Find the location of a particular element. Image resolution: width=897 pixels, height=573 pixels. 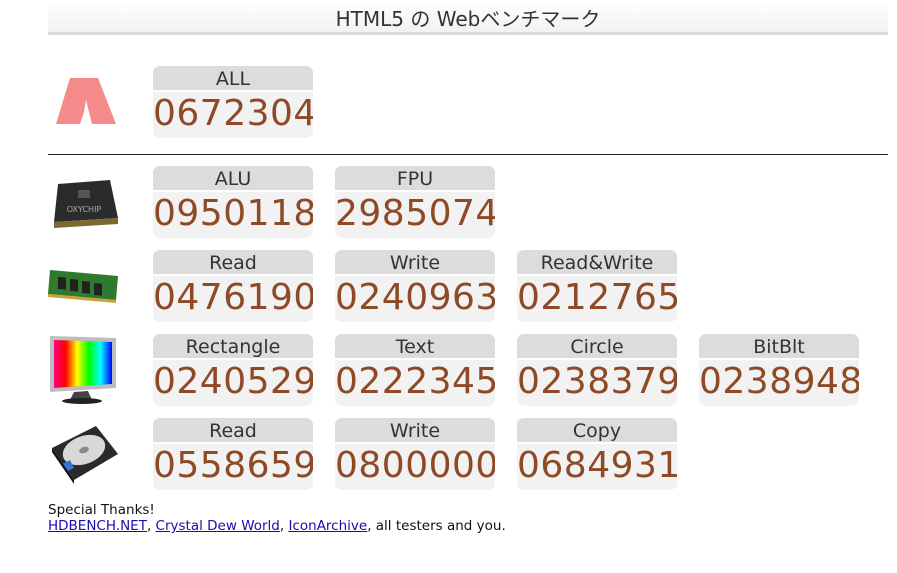

monitor-icon is located at coordinates (83, 370).